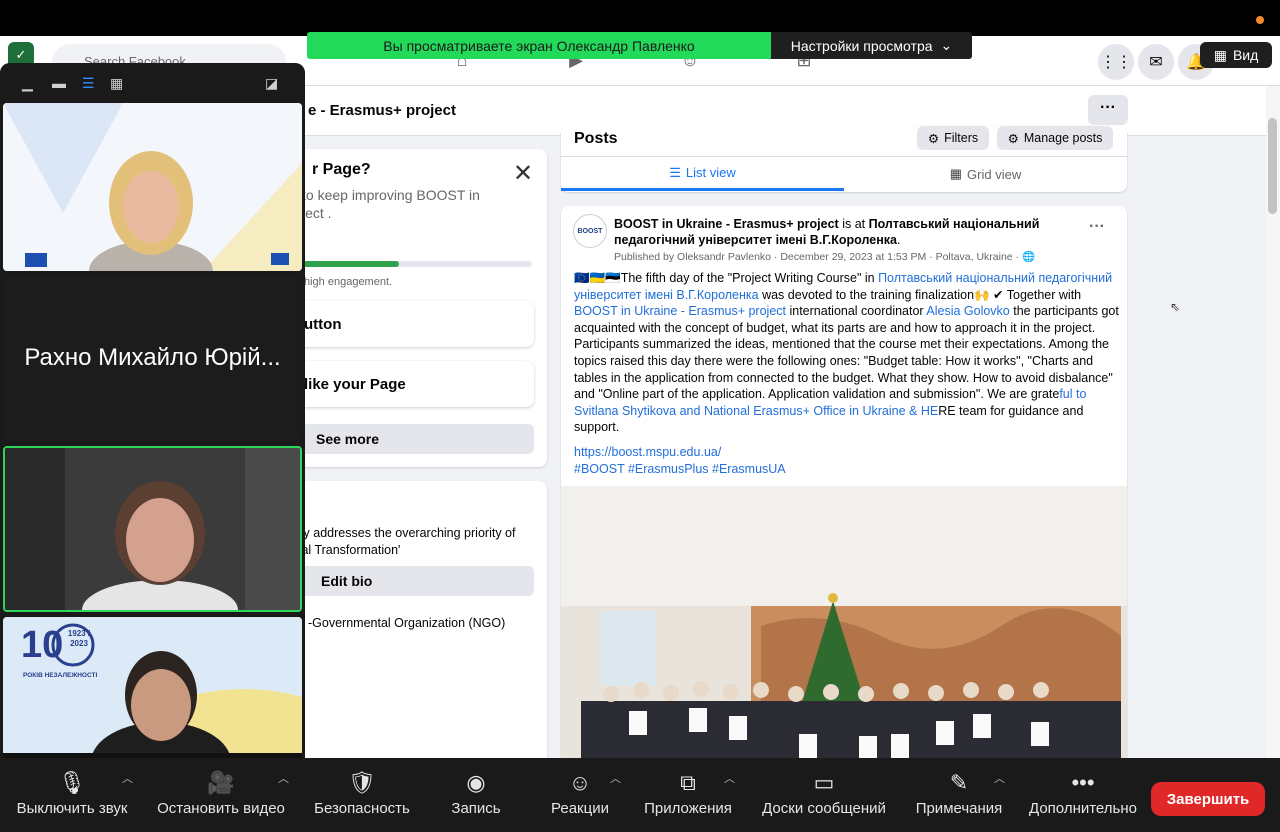 This screenshot has height=832, width=1280. What do you see at coordinates (596, 138) in the screenshot?
I see `posts-title: Posts` at bounding box center [596, 138].